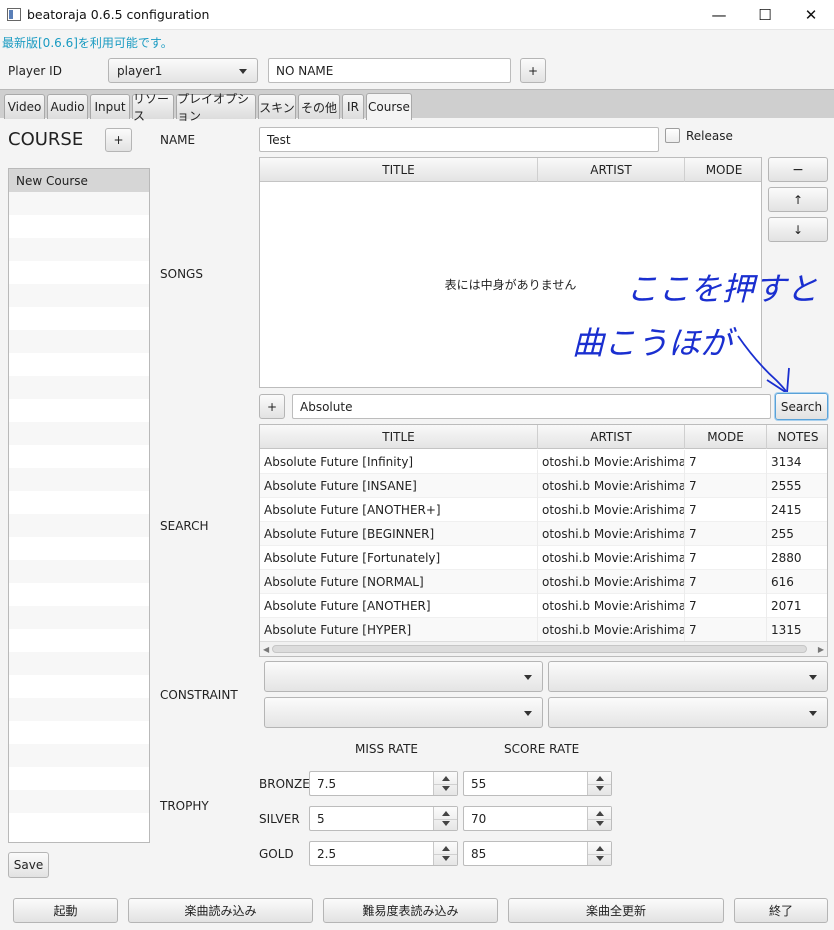 The height and width of the screenshot is (930, 834). What do you see at coordinates (277, 106) in the screenshot?
I see `tab-skin: スキン` at bounding box center [277, 106].